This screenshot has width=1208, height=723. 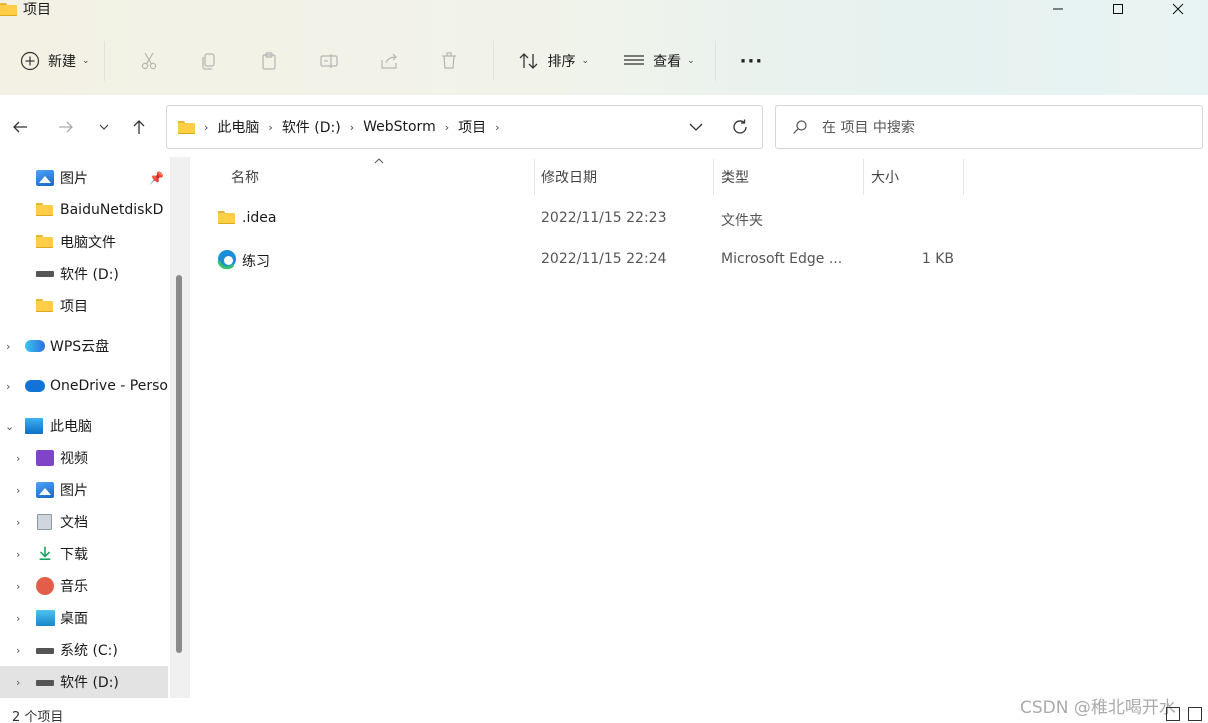 What do you see at coordinates (699, 218) in the screenshot?
I see `file-row-idea: .idea 2022/11/15 22:23 文件夹` at bounding box center [699, 218].